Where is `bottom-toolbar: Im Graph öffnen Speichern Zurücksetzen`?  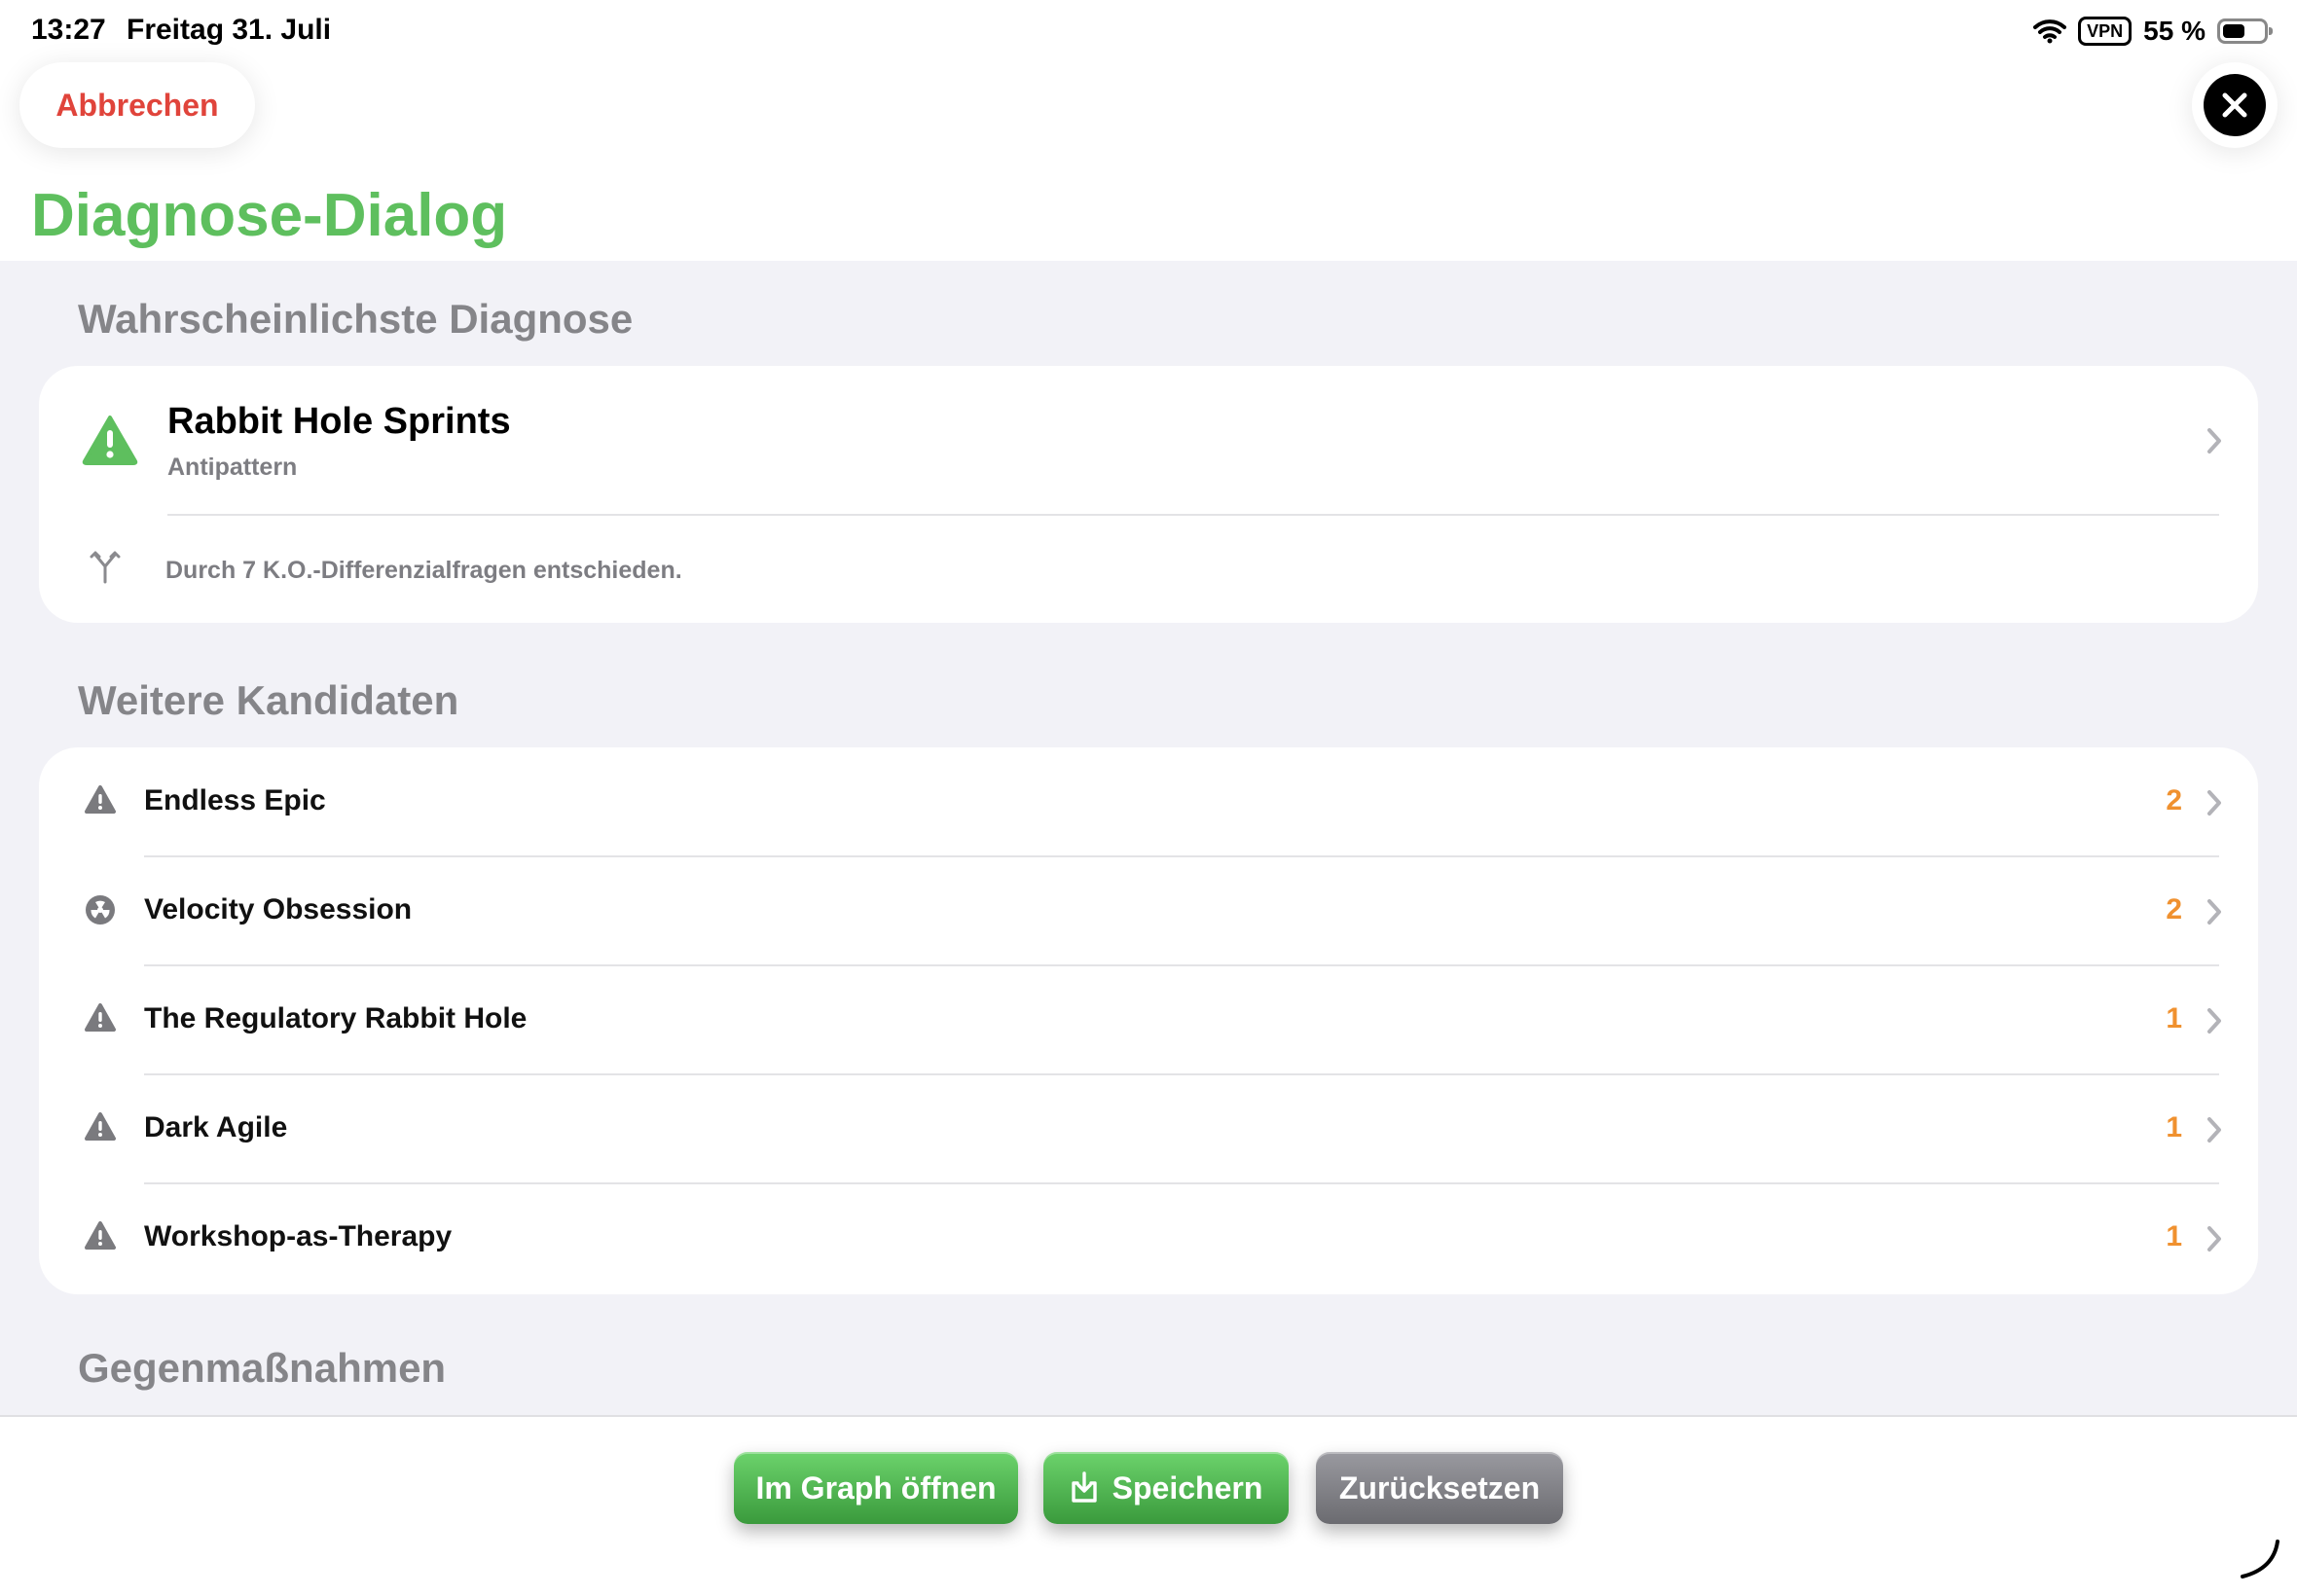
bottom-toolbar: Im Graph öffnen Speichern Zurücksetzen is located at coordinates (1148, 1505).